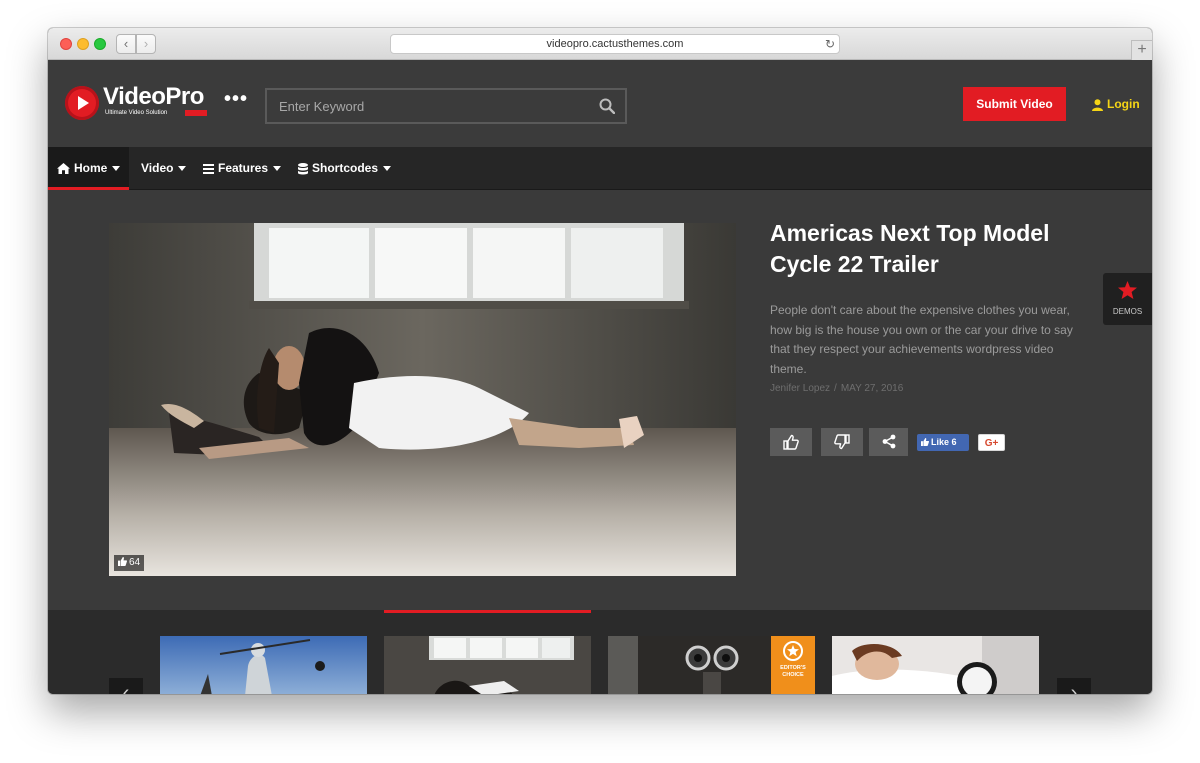 The width and height of the screenshot is (1200, 763). Describe the element at coordinates (1127, 311) in the screenshot. I see `demos-label: DEMOS` at that location.